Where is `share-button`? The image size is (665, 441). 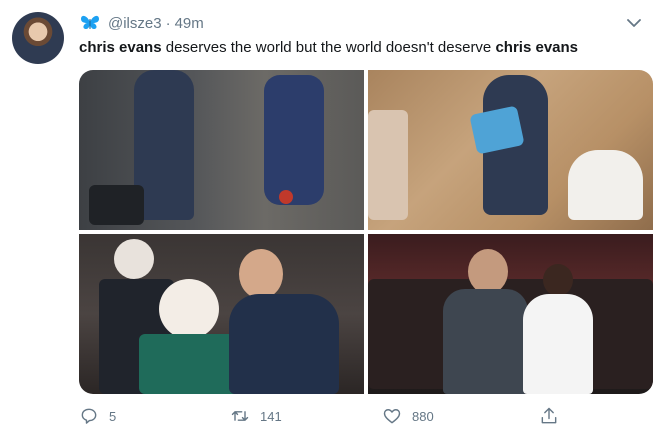
share-button is located at coordinates (554, 416).